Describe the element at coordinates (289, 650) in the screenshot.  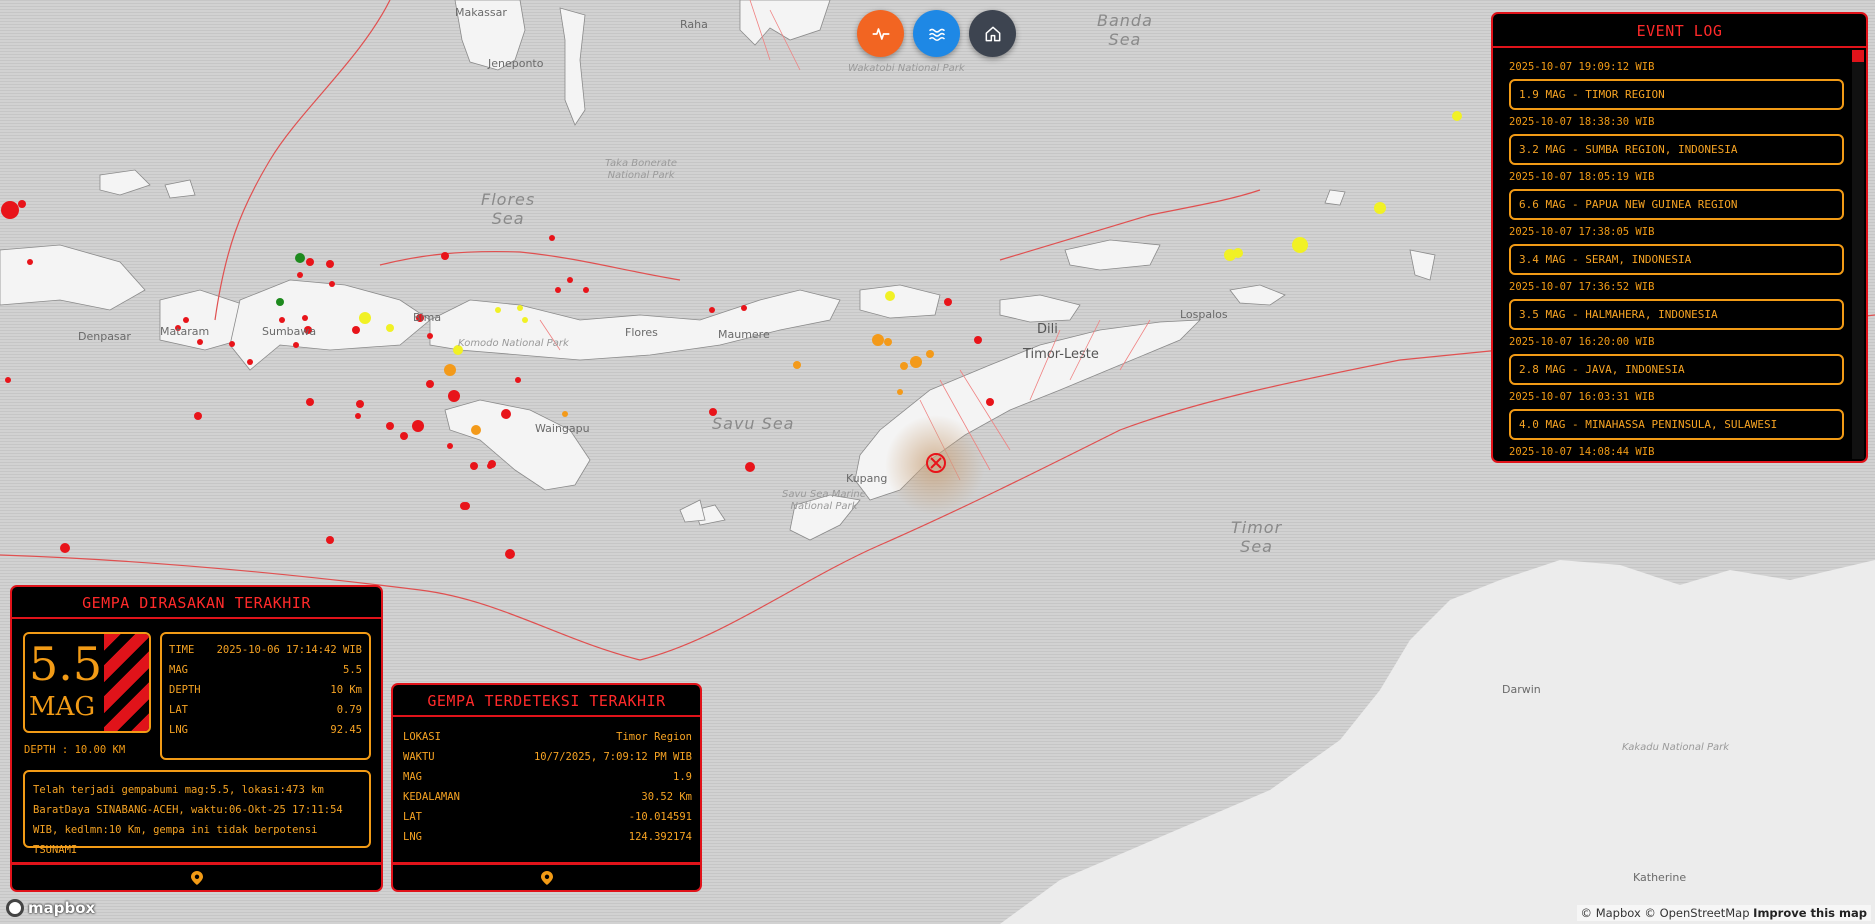
I see `detail-value: 2025-10-06 17:14:42 WIB` at that location.